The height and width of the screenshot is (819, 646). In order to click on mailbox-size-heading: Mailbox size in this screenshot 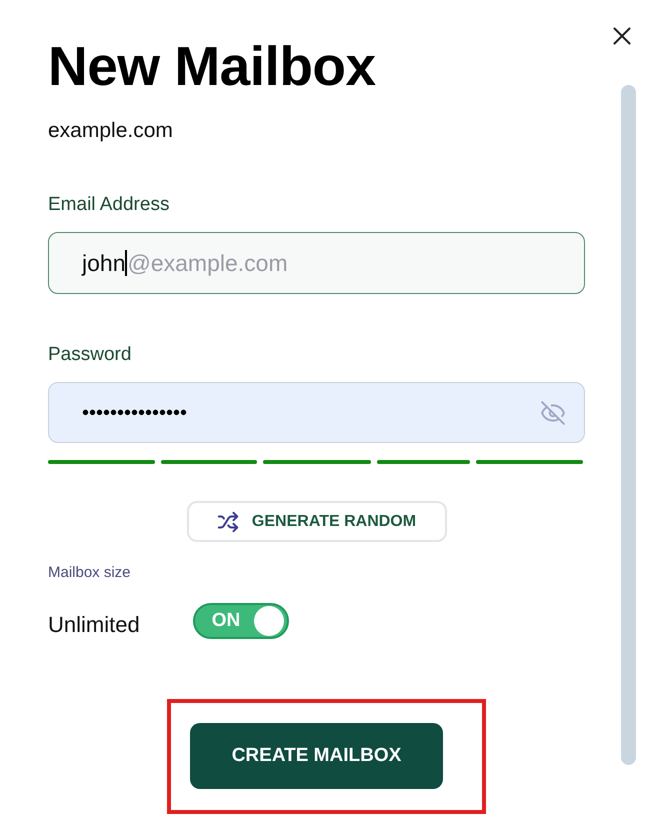, I will do `click(90, 573)`.